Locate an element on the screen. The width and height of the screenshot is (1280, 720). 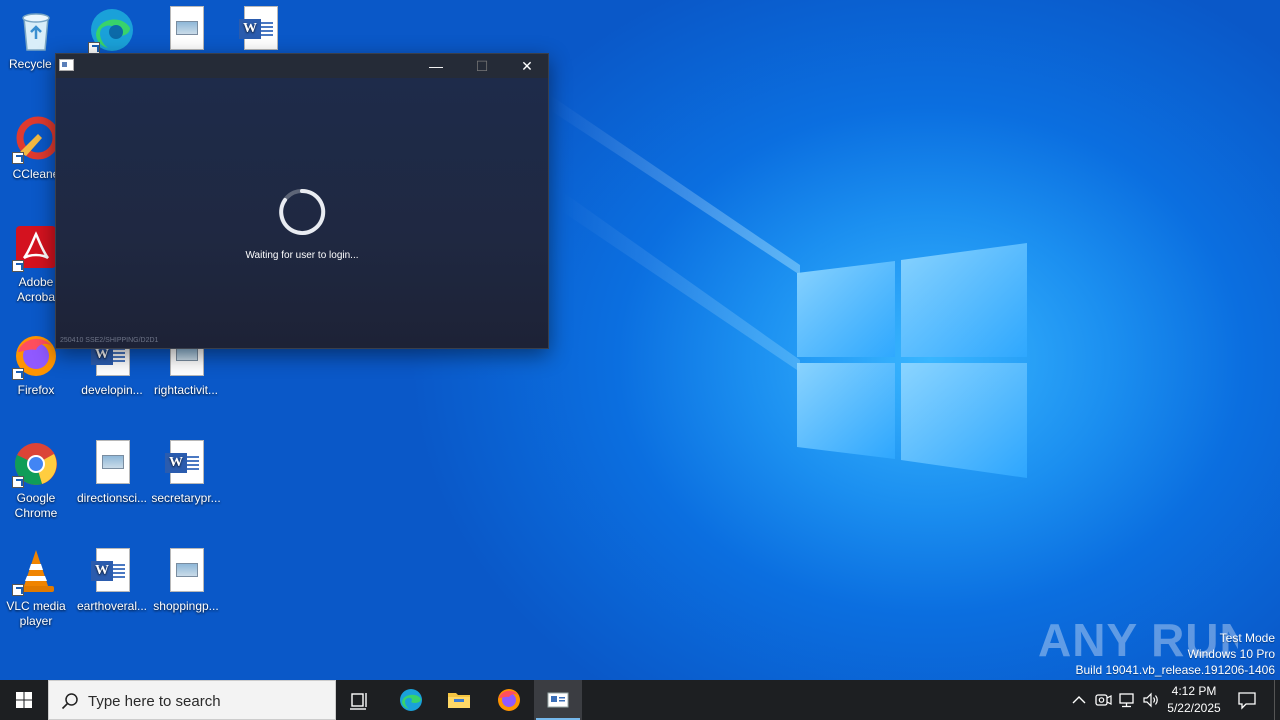
volume-speaker-icon is located at coordinates (1151, 700).